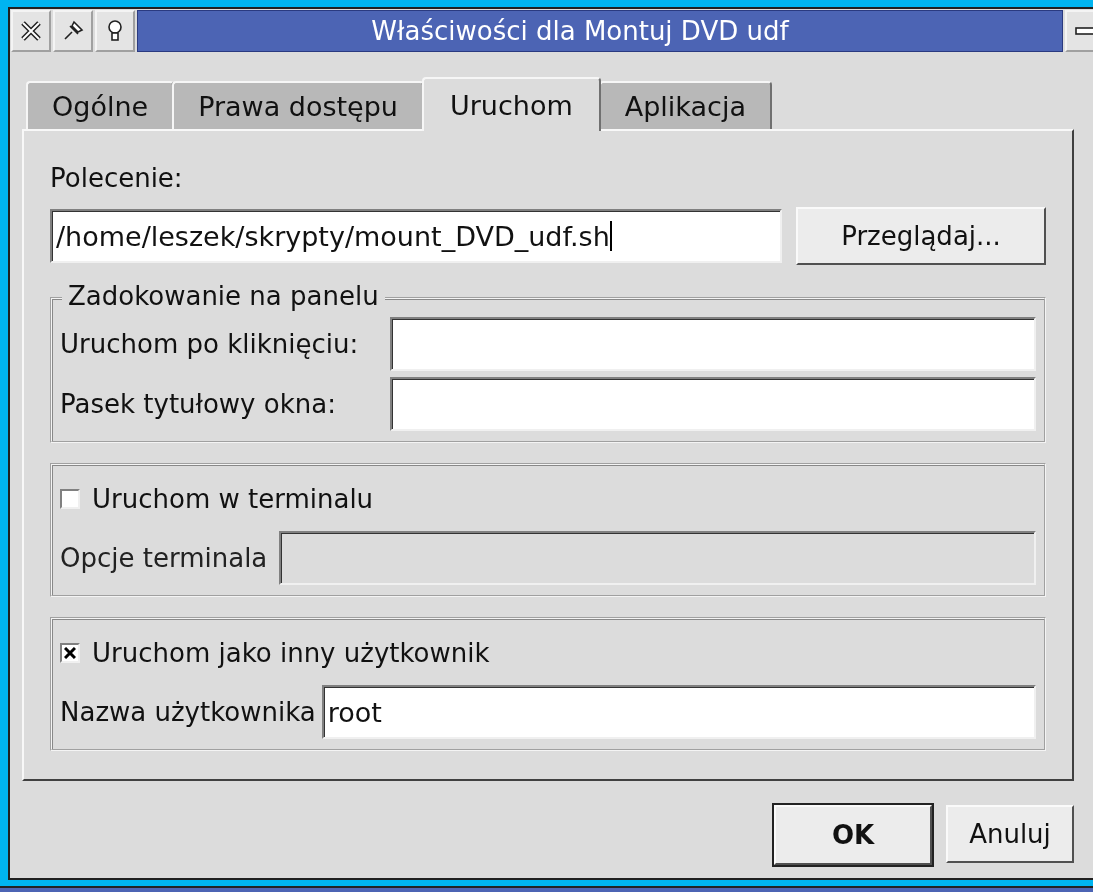 The image size is (1093, 892). Describe the element at coordinates (164, 558) in the screenshot. I see `field-label: Opcje terminala` at that location.